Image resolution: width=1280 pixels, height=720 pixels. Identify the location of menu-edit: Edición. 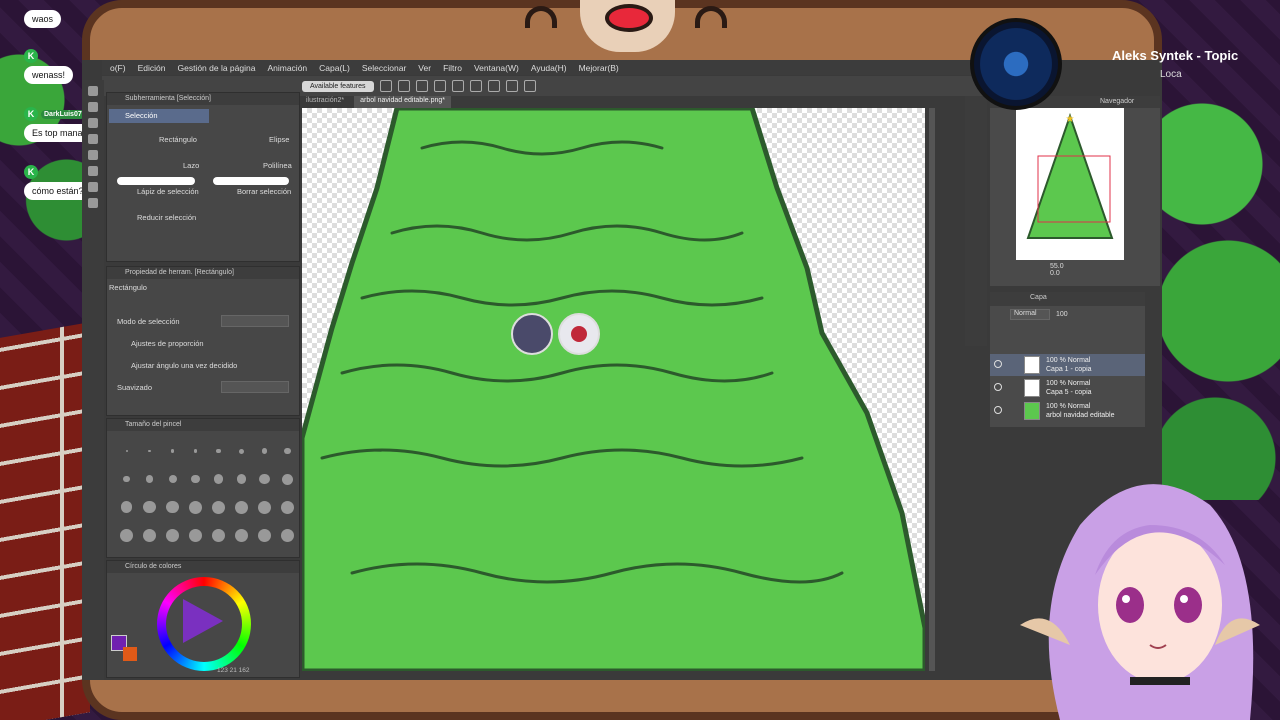
(152, 68).